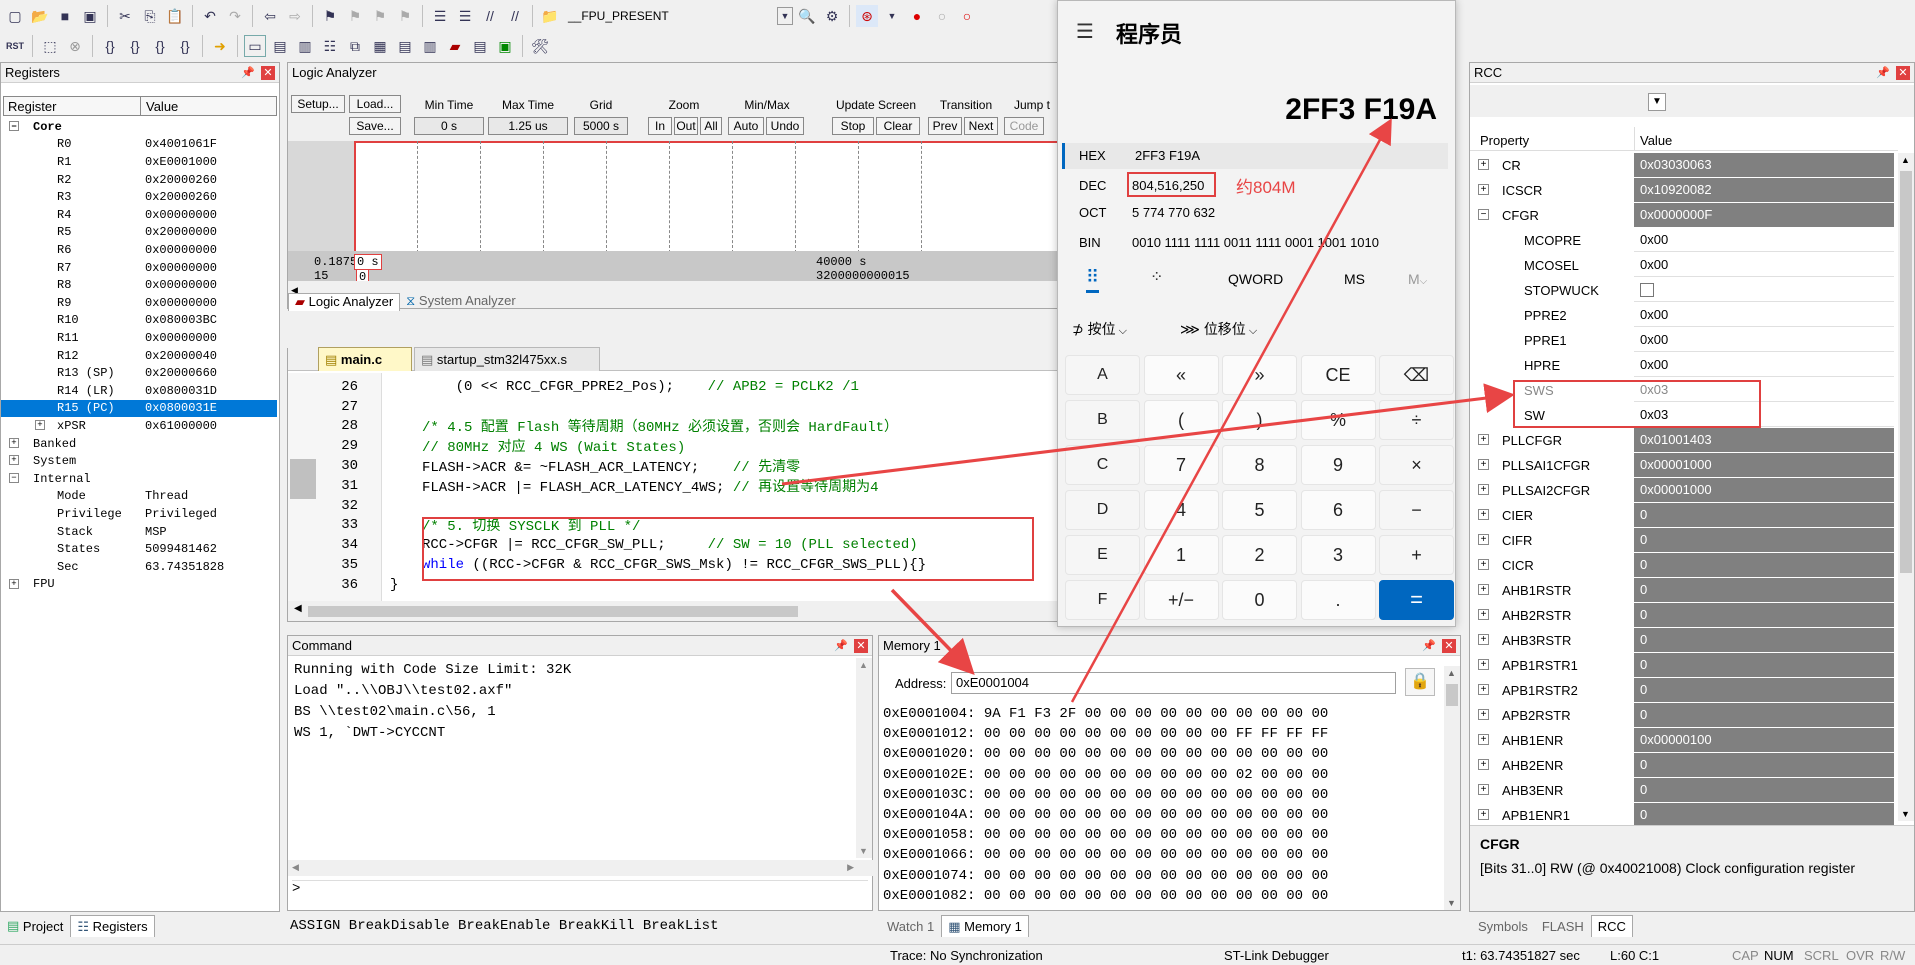 The image size is (1915, 965). I want to click on col-register: Register, so click(32, 106).